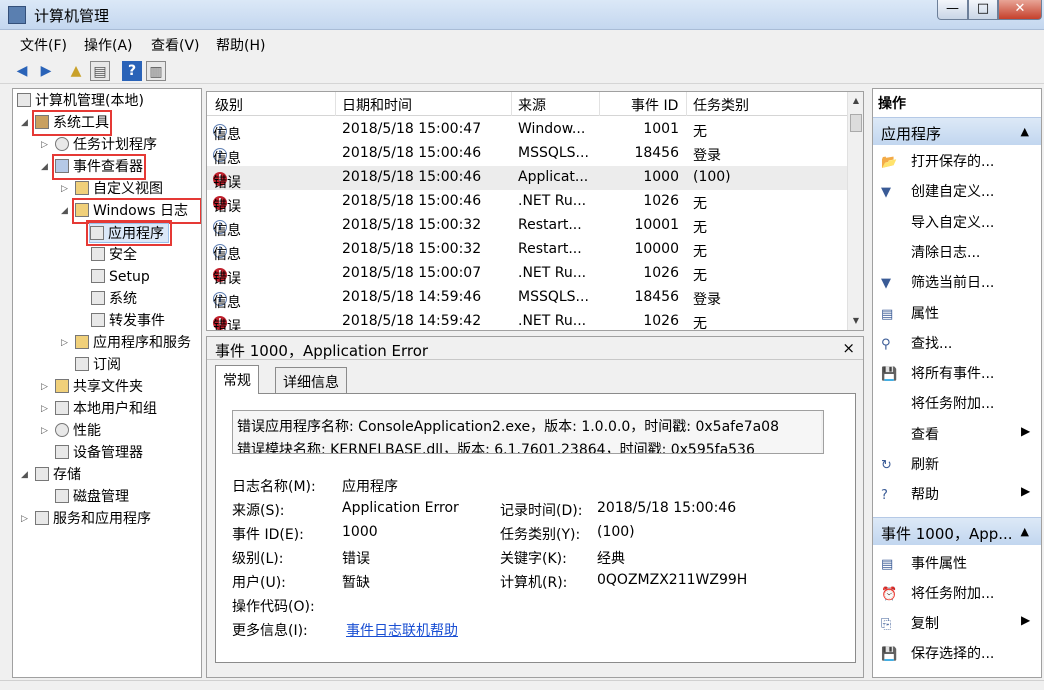 The image size is (1044, 690). I want to click on disk-icon, so click(62, 496).